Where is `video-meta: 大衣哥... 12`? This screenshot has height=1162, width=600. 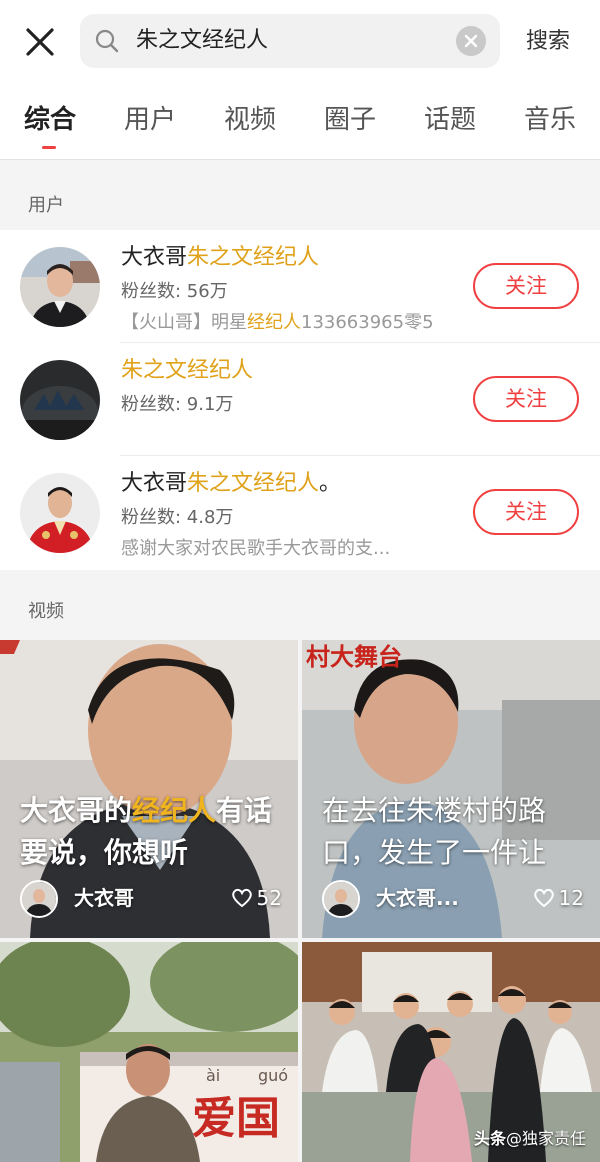 video-meta: 大衣哥... 12 is located at coordinates (457, 900).